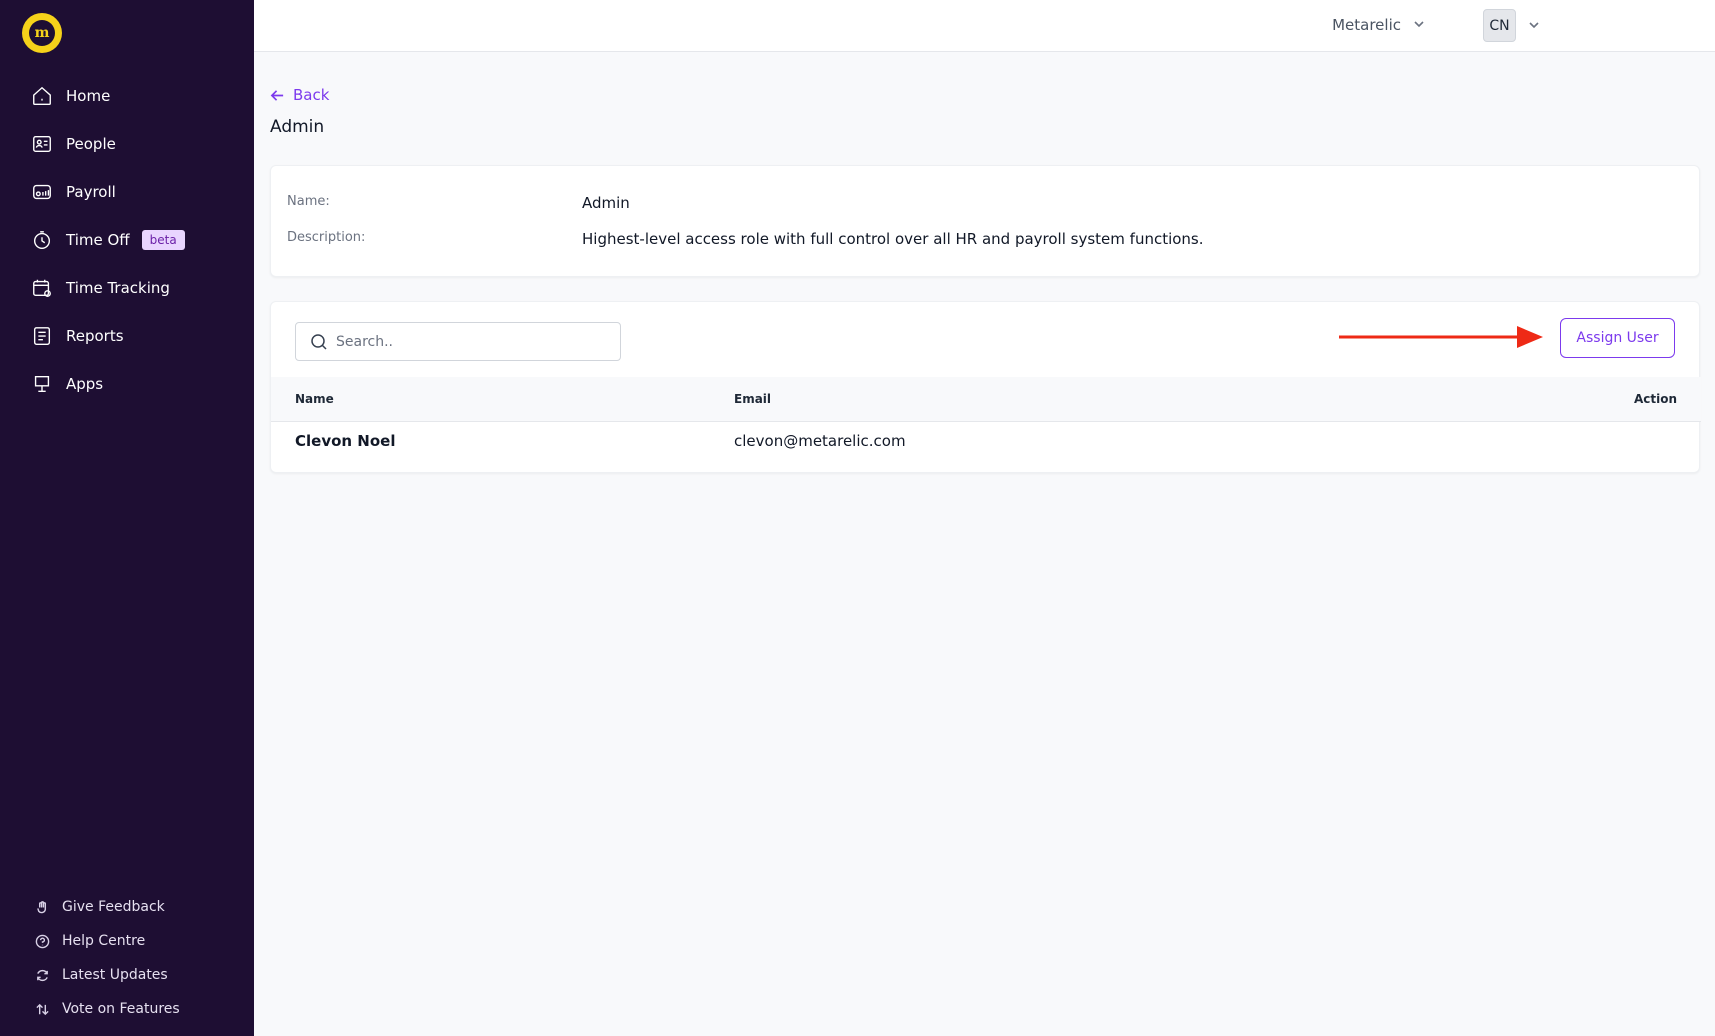 This screenshot has height=1036, width=1715. Describe the element at coordinates (42, 941) in the screenshot. I see `help-icon` at that location.